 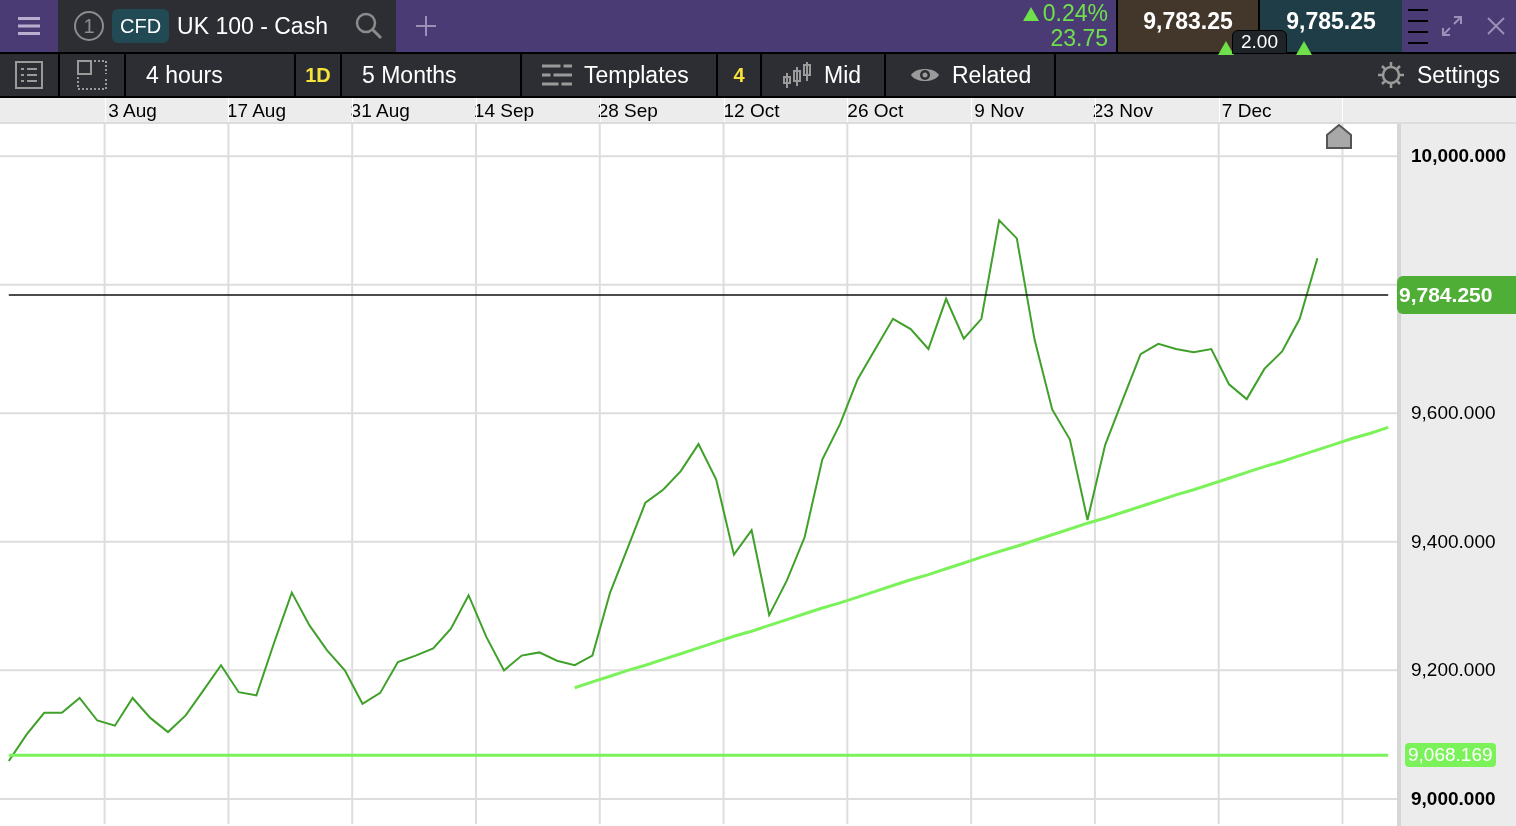 I want to click on sliders-icon, so click(x=557, y=75).